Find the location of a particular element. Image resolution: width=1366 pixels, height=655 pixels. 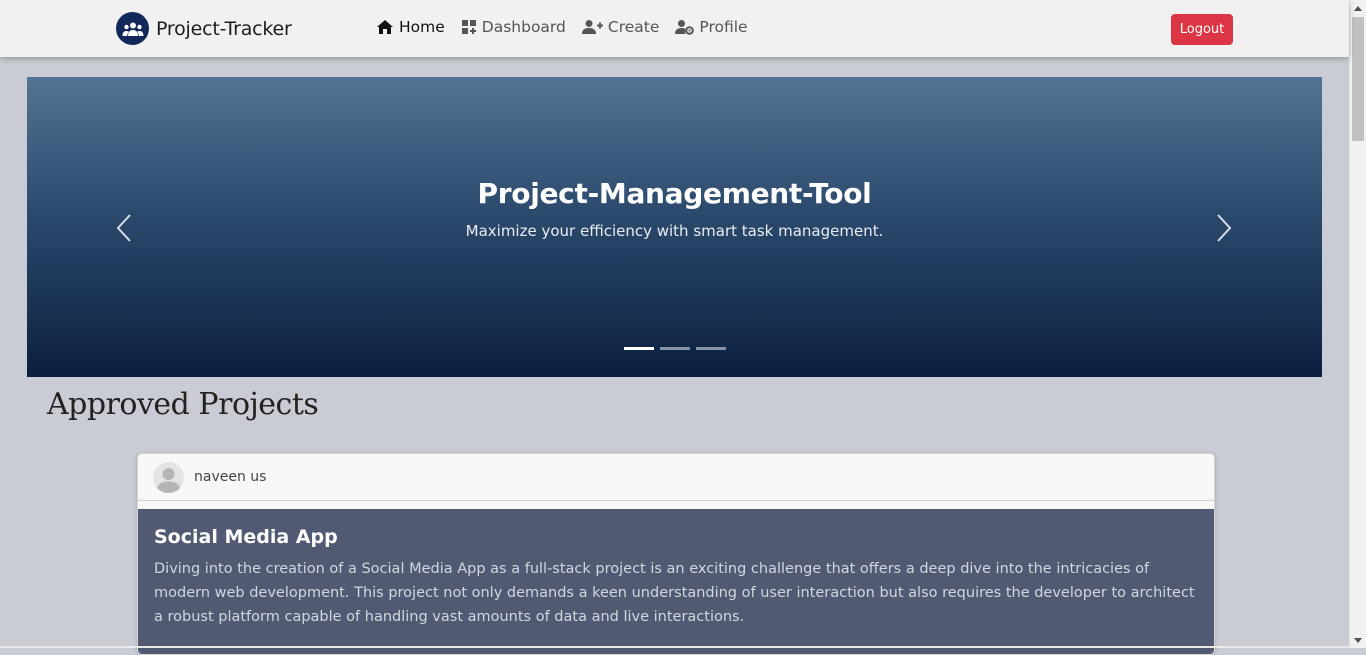

page-scrollbar is located at coordinates (1357, 324).